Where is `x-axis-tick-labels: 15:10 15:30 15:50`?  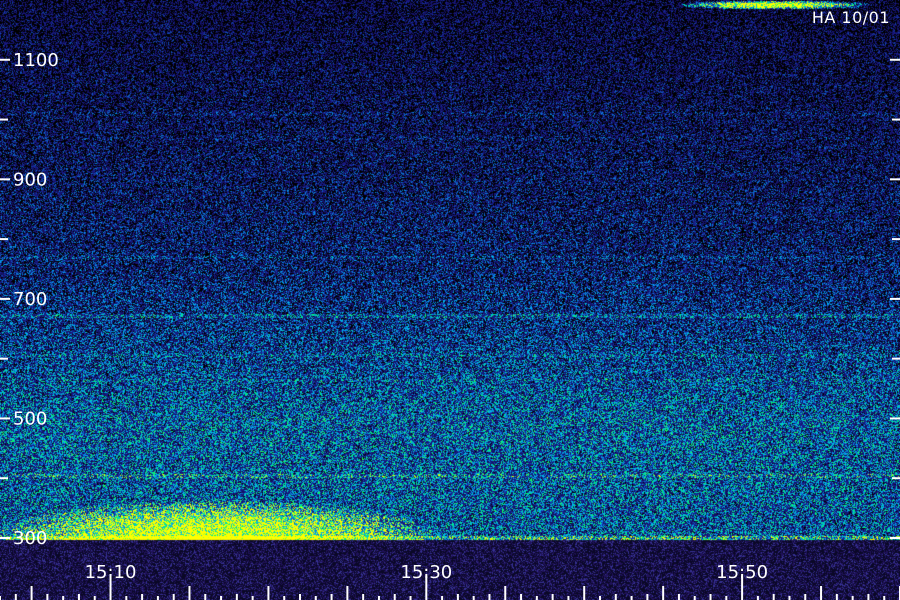 x-axis-tick-labels: 15:10 15:30 15:50 is located at coordinates (426, 572).